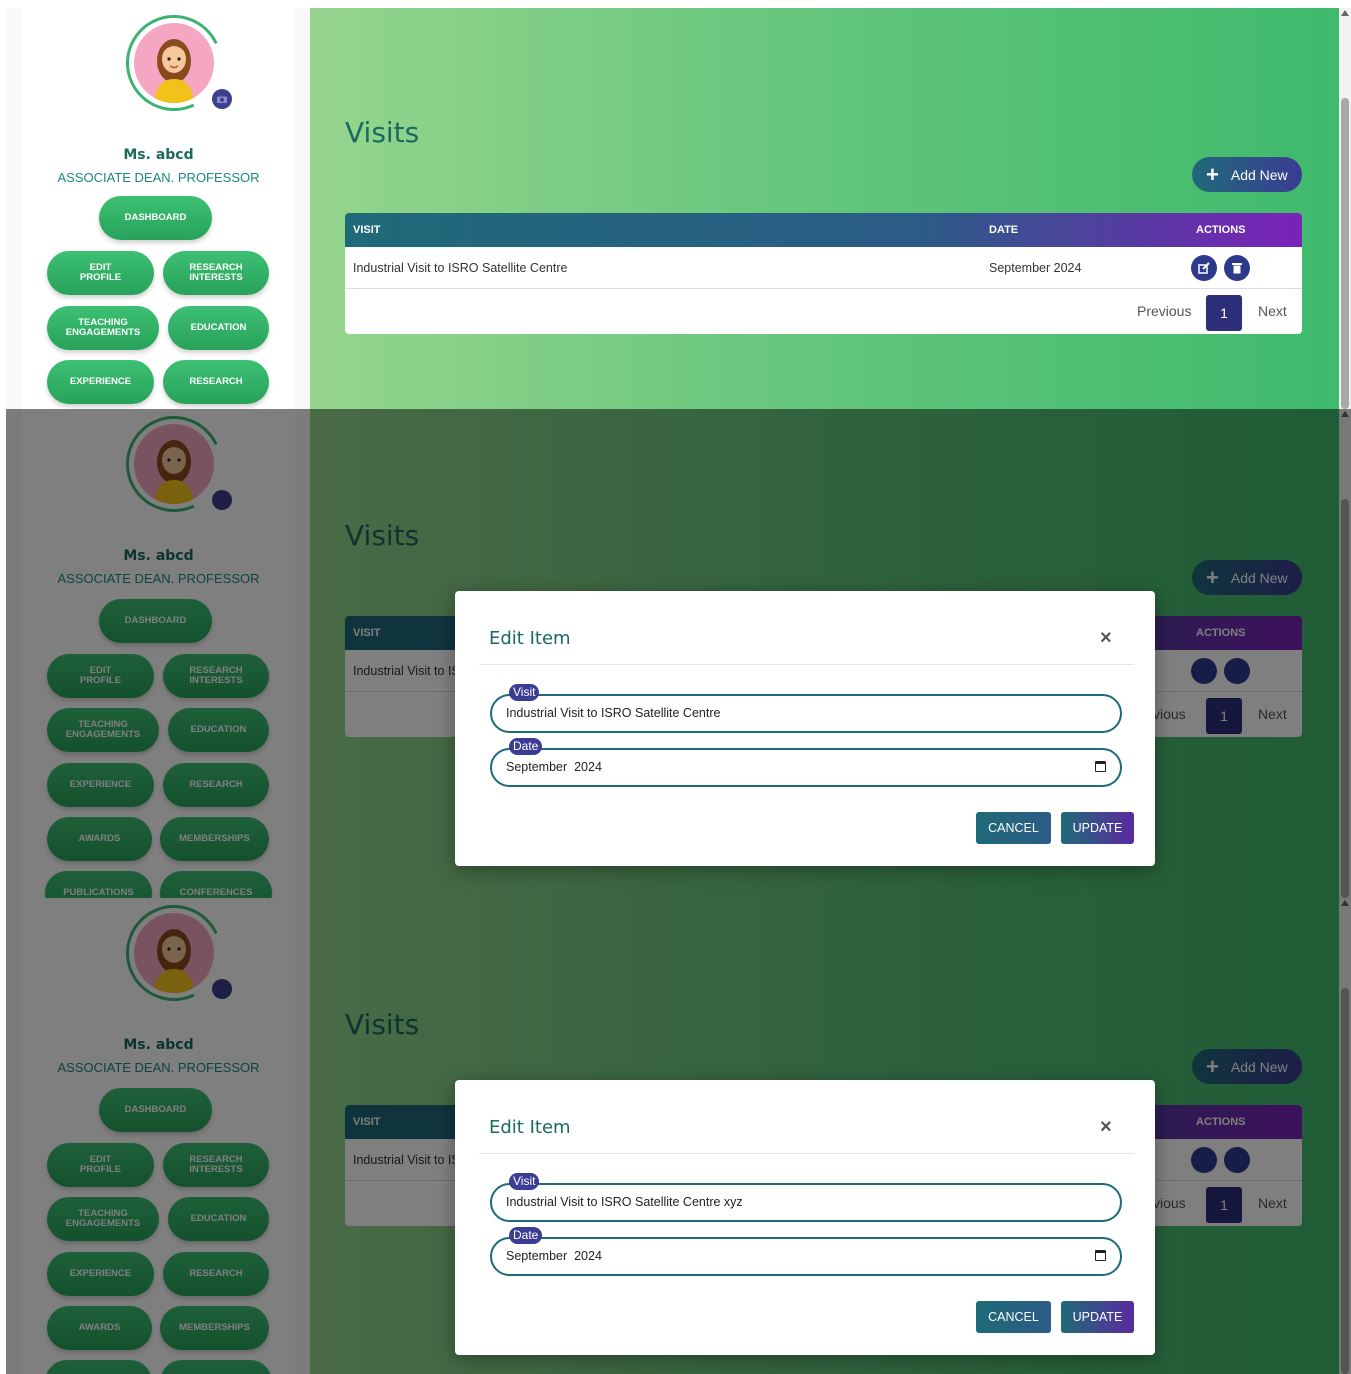 Image resolution: width=1351 pixels, height=1374 pixels. Describe the element at coordinates (158, 177) in the screenshot. I see `user-role: ASSOCIATE DEAN. PROFESSOR` at that location.